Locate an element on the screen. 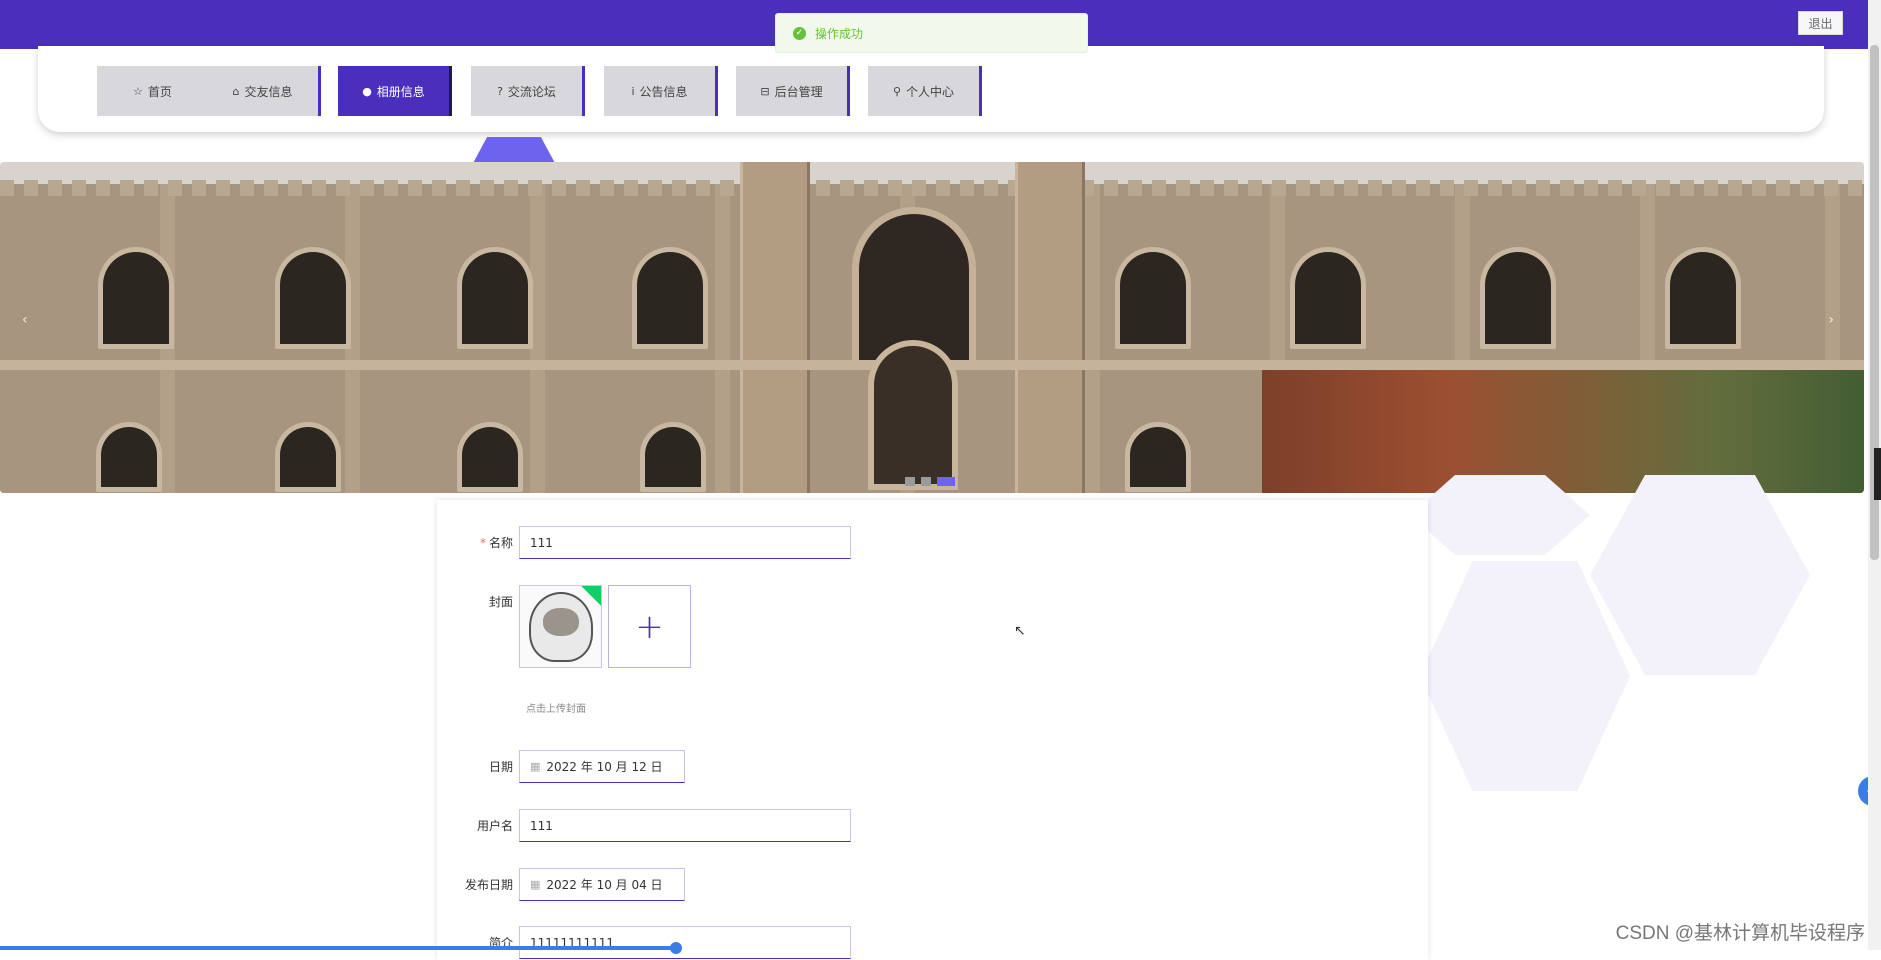 The width and height of the screenshot is (1881, 960). username-input: 111 is located at coordinates (685, 825).